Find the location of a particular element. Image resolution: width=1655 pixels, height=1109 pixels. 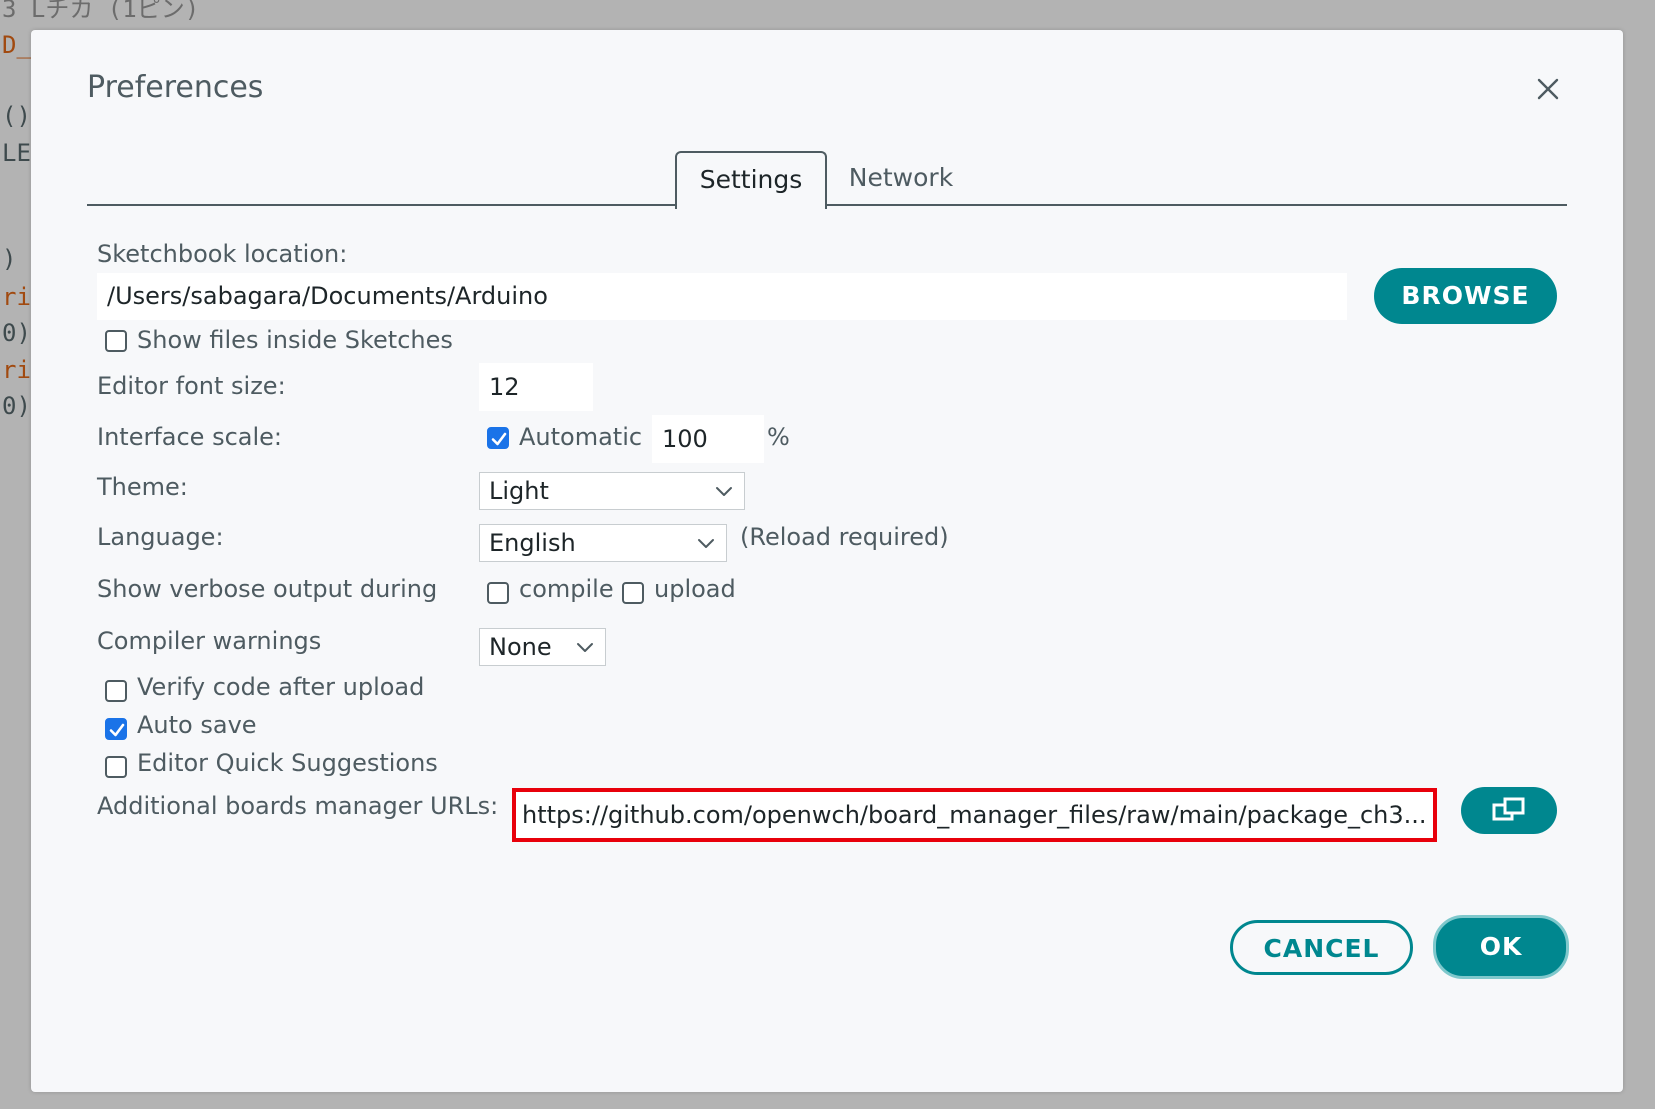

show-files-checkbox is located at coordinates (116, 341).